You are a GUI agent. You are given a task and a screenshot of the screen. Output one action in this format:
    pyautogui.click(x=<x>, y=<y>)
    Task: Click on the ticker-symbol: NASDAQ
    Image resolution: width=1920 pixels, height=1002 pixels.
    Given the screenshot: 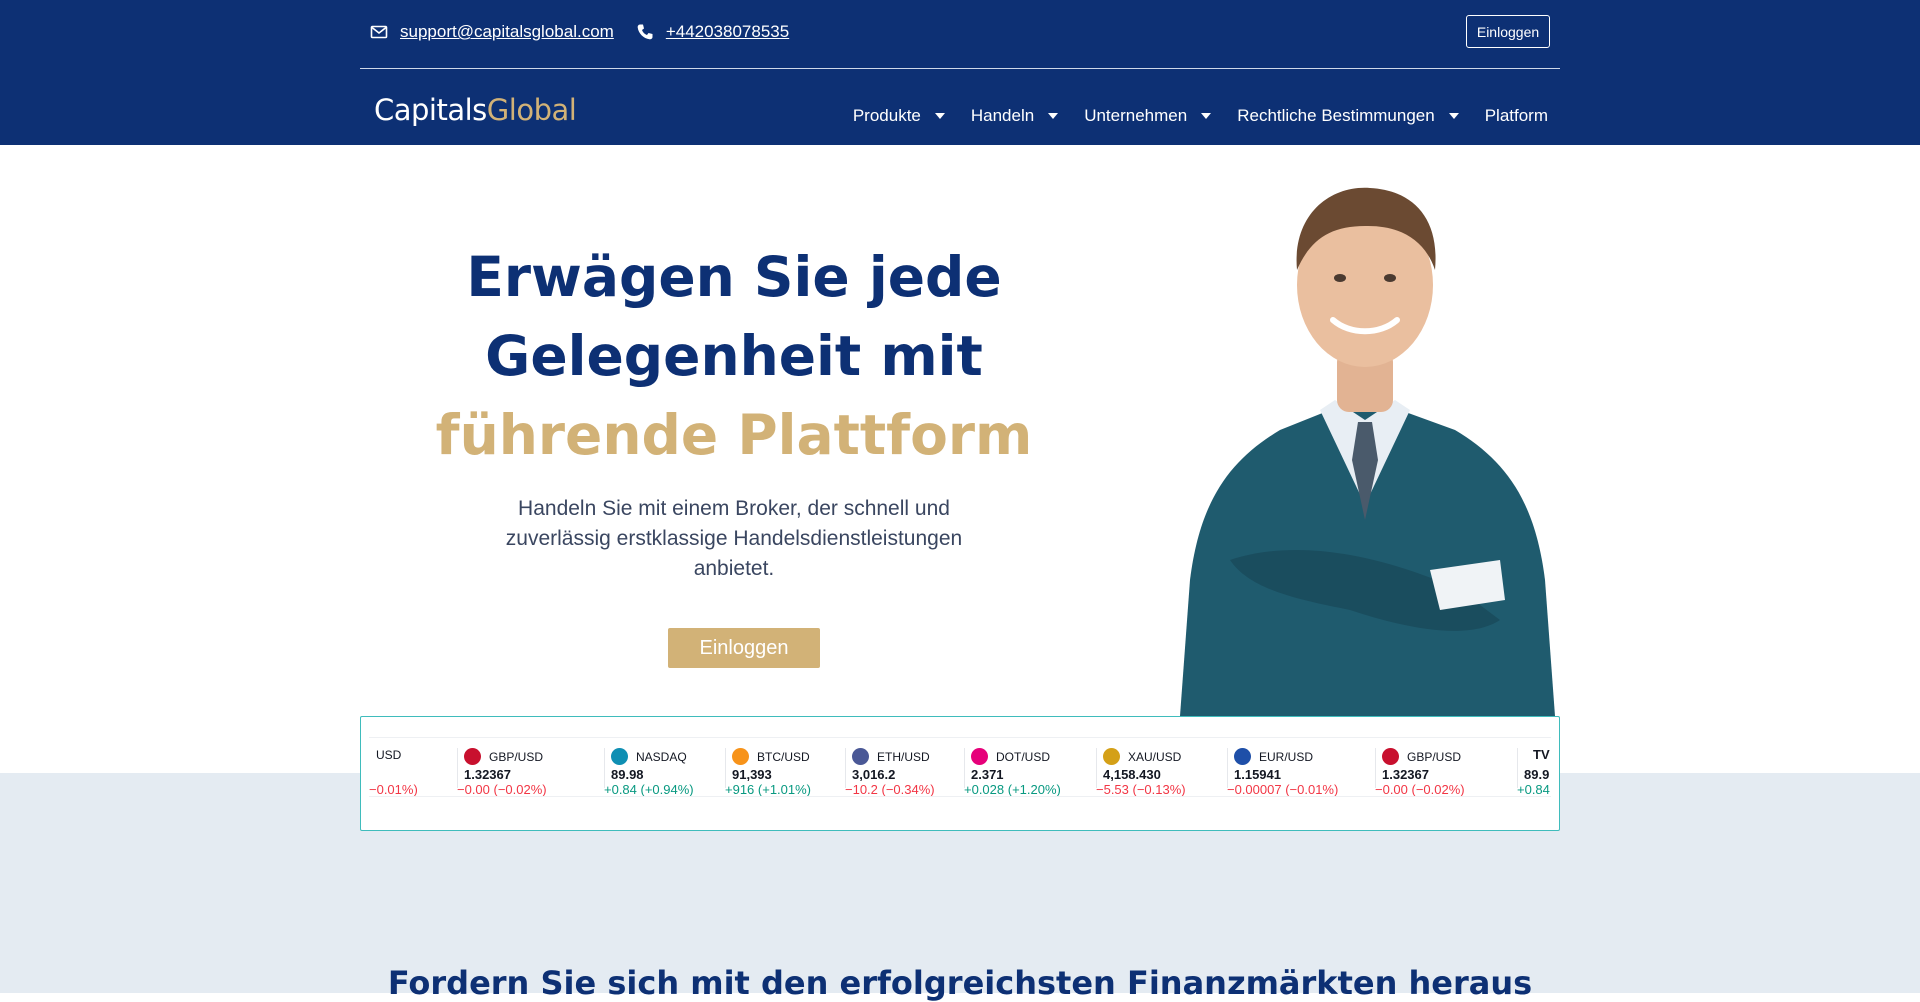 What is the action you would take?
    pyautogui.click(x=649, y=756)
    